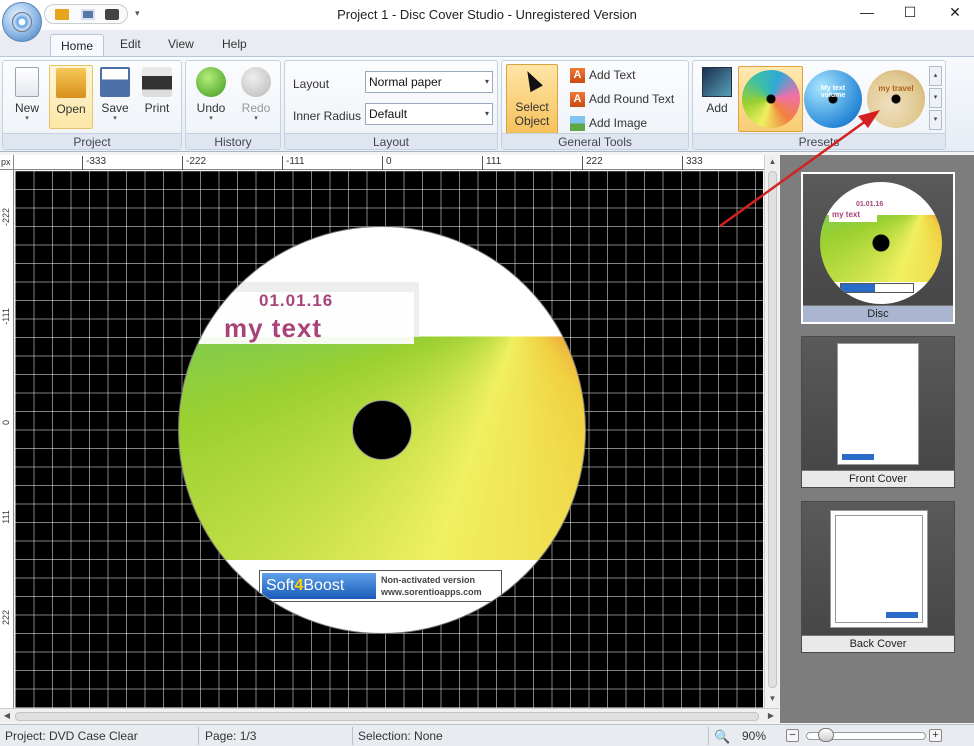 This screenshot has height=746, width=974. I want to click on new-button: New ▾, so click(27, 97).